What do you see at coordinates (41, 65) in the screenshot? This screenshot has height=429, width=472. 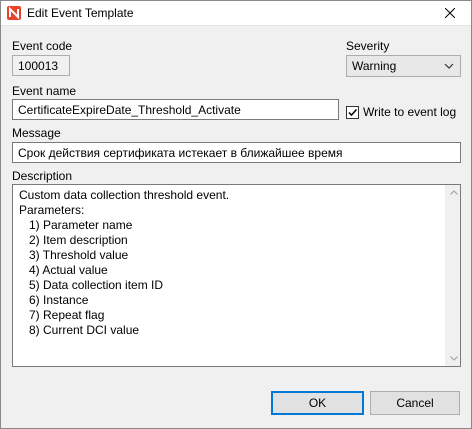 I see `event-code-field: 100013` at bounding box center [41, 65].